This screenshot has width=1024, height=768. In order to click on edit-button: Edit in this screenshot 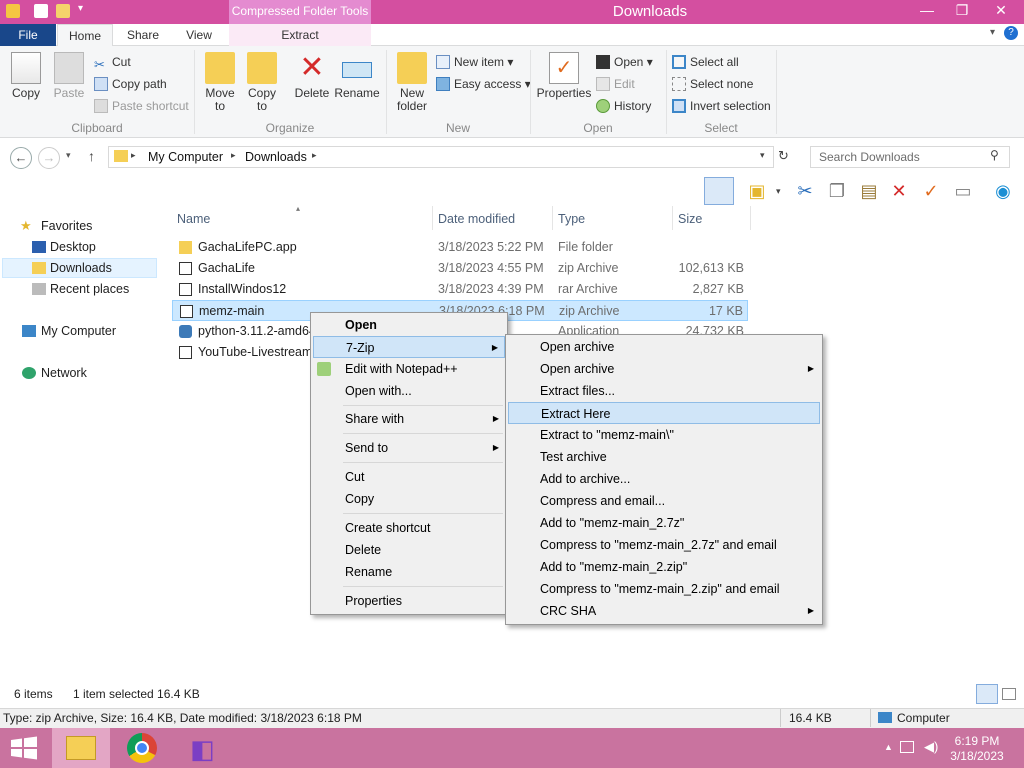, I will do `click(615, 84)`.